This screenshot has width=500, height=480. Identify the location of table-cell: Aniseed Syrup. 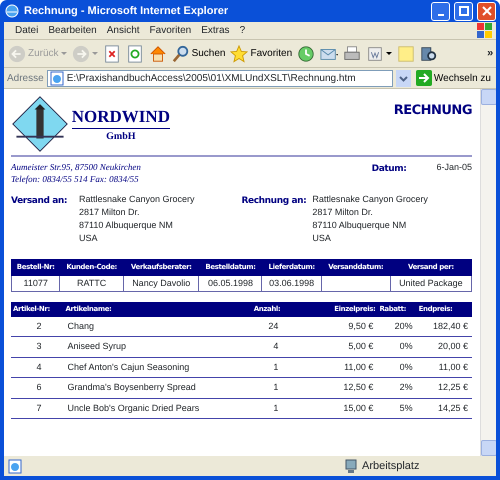
(153, 346).